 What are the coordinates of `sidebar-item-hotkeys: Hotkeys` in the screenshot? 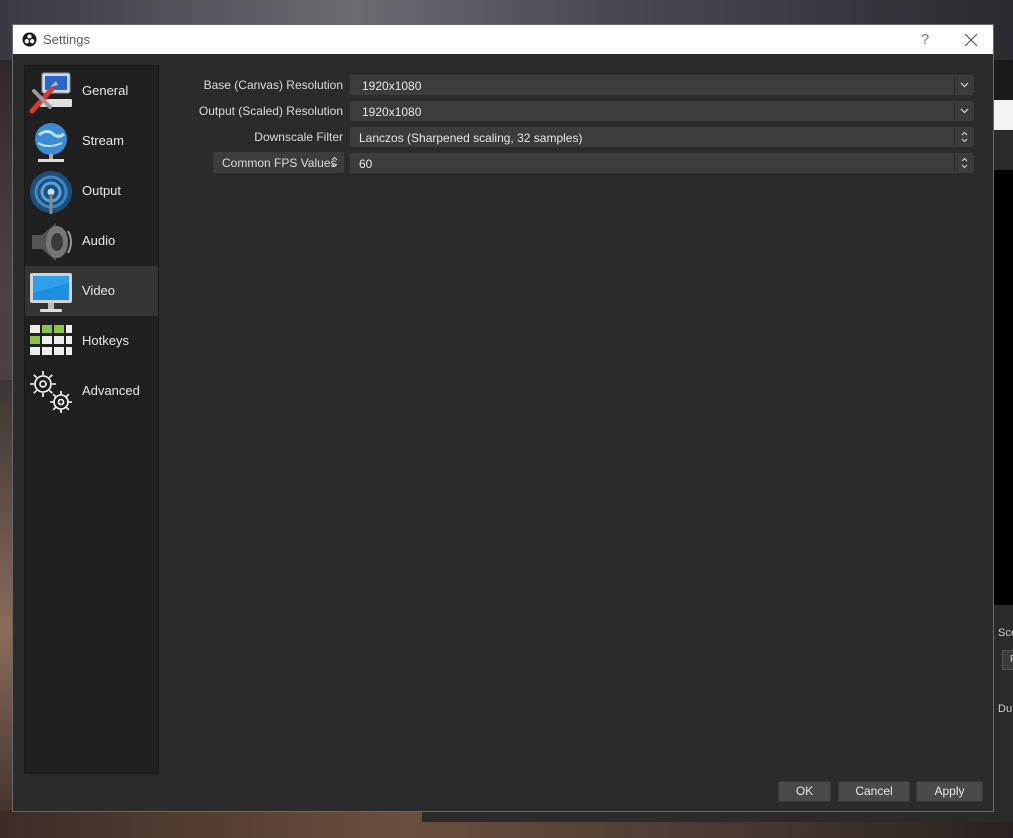 It's located at (91, 341).